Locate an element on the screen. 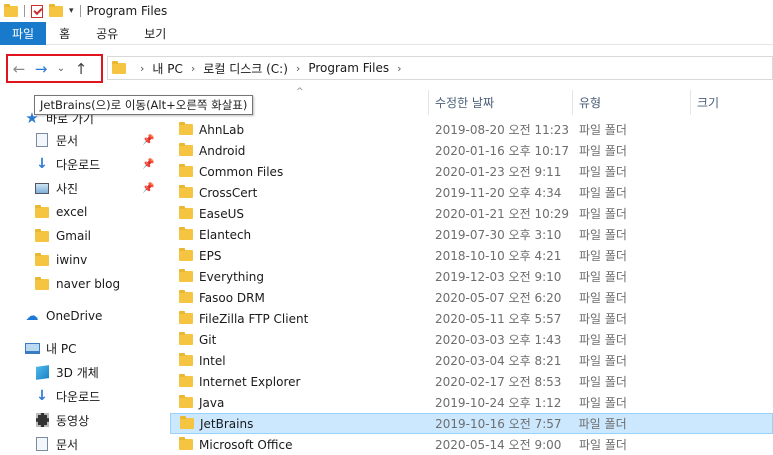  sidebar-item-label: iwinv is located at coordinates (72, 260).